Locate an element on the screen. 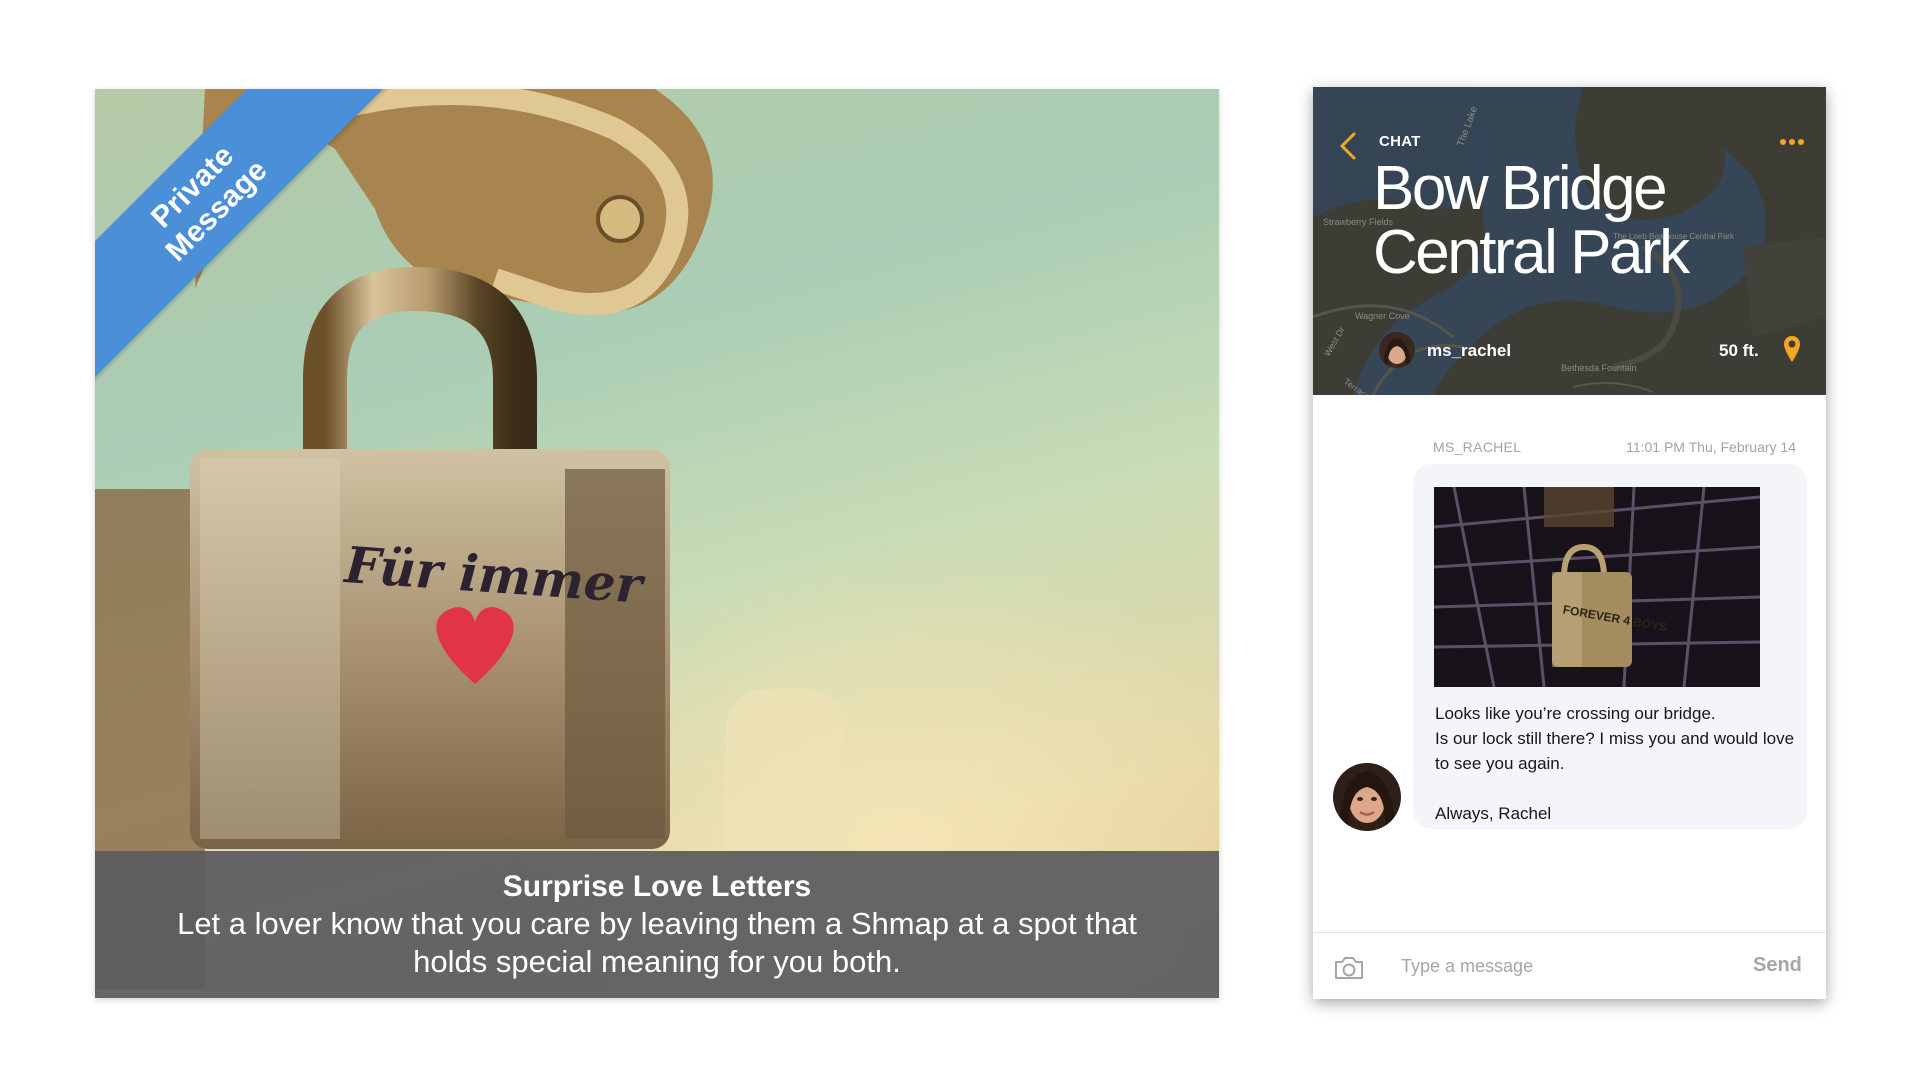 This screenshot has width=1920, height=1080. camera-icon is located at coordinates (1349, 968).